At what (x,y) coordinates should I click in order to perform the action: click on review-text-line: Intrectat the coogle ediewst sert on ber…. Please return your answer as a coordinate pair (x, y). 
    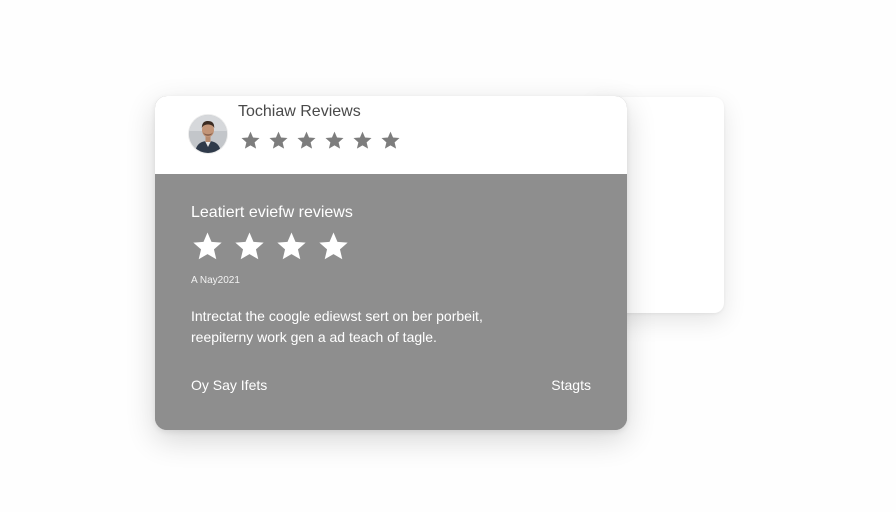
    Looking at the image, I should click on (337, 316).